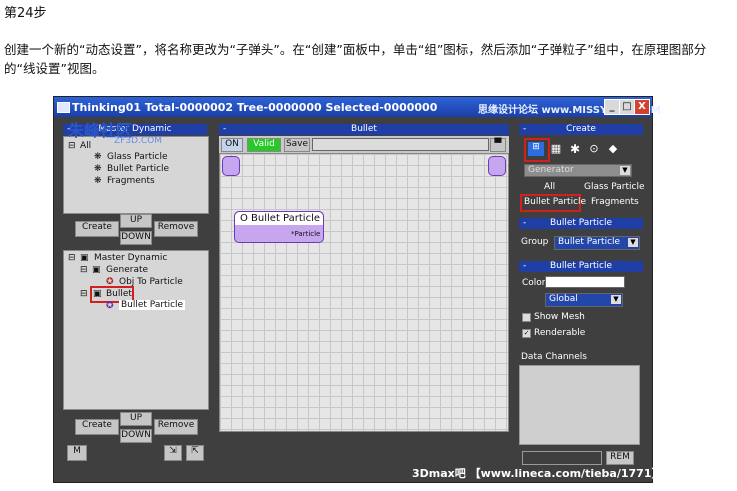  What do you see at coordinates (127, 270) in the screenshot?
I see `tree-item-generate: Generate` at bounding box center [127, 270].